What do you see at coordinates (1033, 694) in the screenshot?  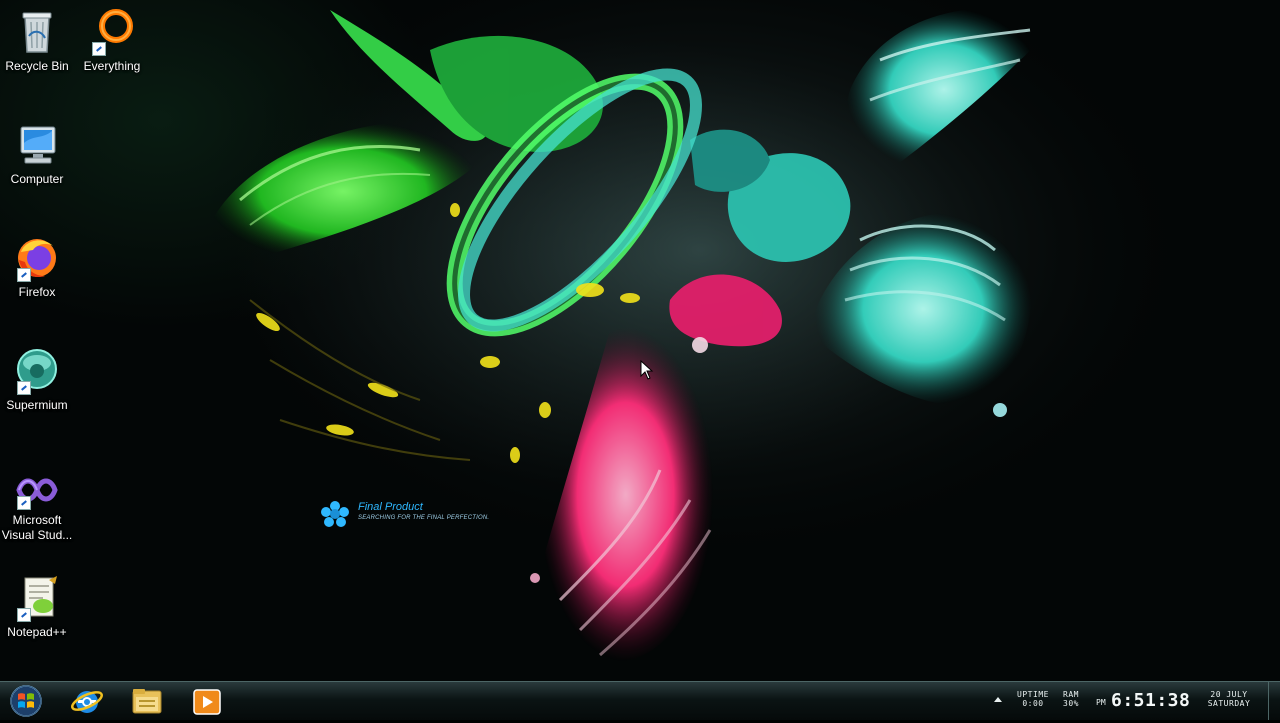 I see `uptime-label: UPTIME` at bounding box center [1033, 694].